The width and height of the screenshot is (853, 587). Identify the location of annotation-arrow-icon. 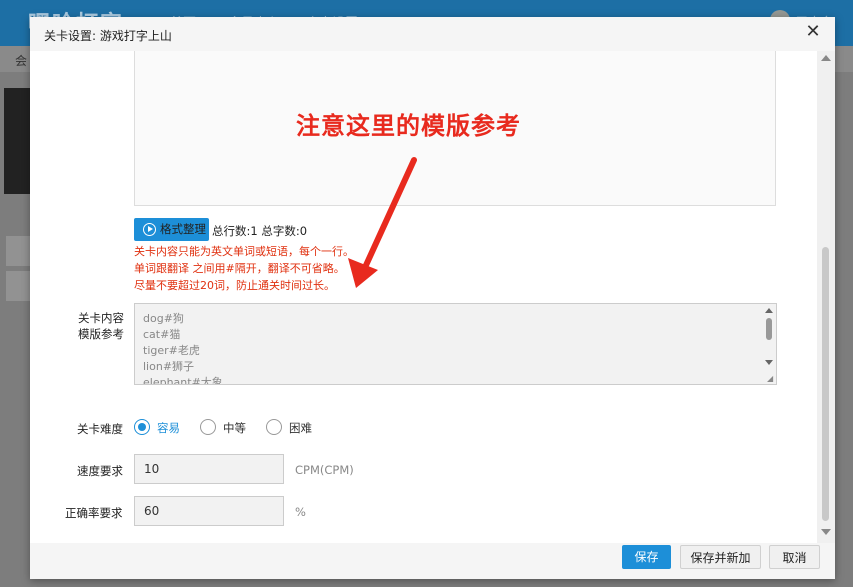
(382, 222).